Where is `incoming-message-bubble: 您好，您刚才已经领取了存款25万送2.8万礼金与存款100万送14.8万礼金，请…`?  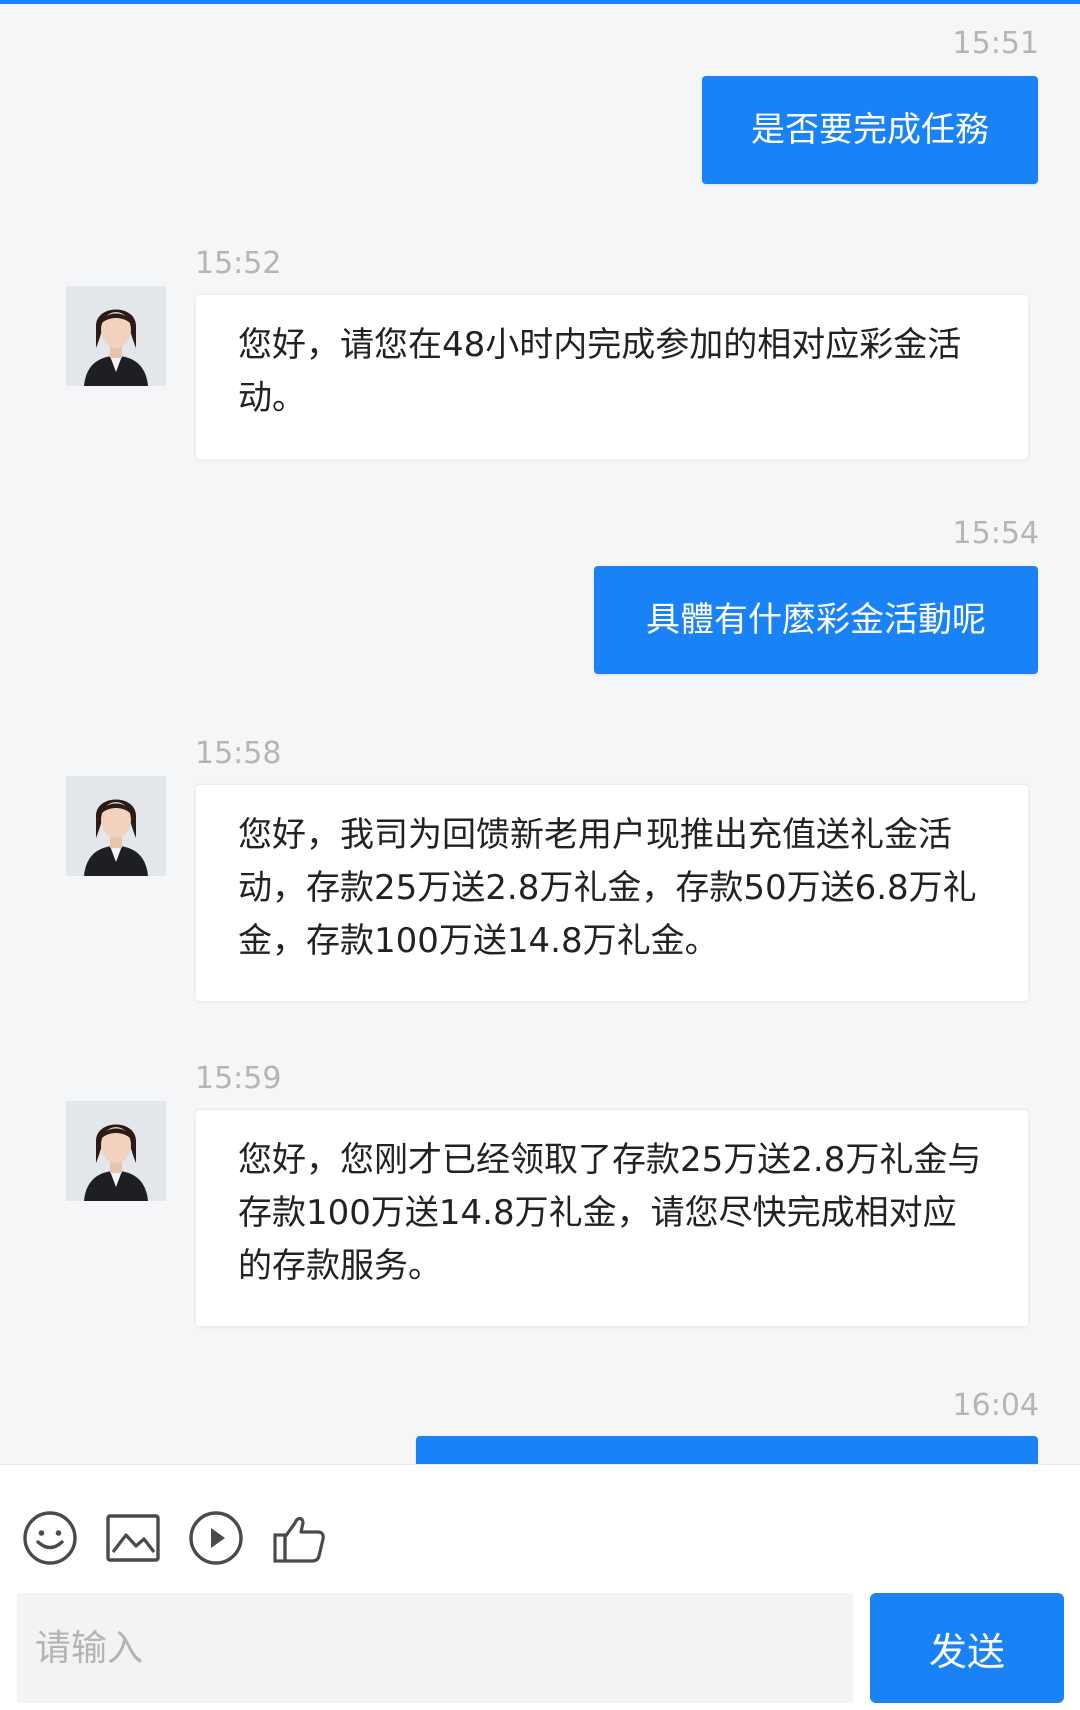
incoming-message-bubble: 您好，您刚才已经领取了存款25万送2.8万礼金与存款100万送14.8万礼金，请… is located at coordinates (612, 1218).